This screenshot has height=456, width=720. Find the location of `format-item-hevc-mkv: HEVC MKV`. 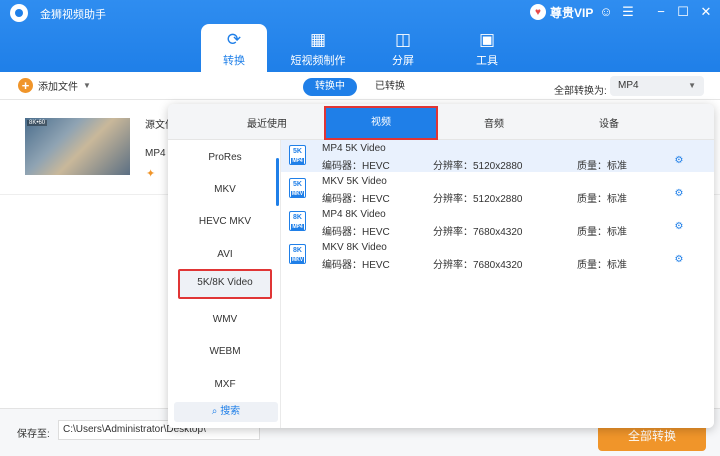

format-item-hevc-mkv: HEVC MKV is located at coordinates (225, 222).